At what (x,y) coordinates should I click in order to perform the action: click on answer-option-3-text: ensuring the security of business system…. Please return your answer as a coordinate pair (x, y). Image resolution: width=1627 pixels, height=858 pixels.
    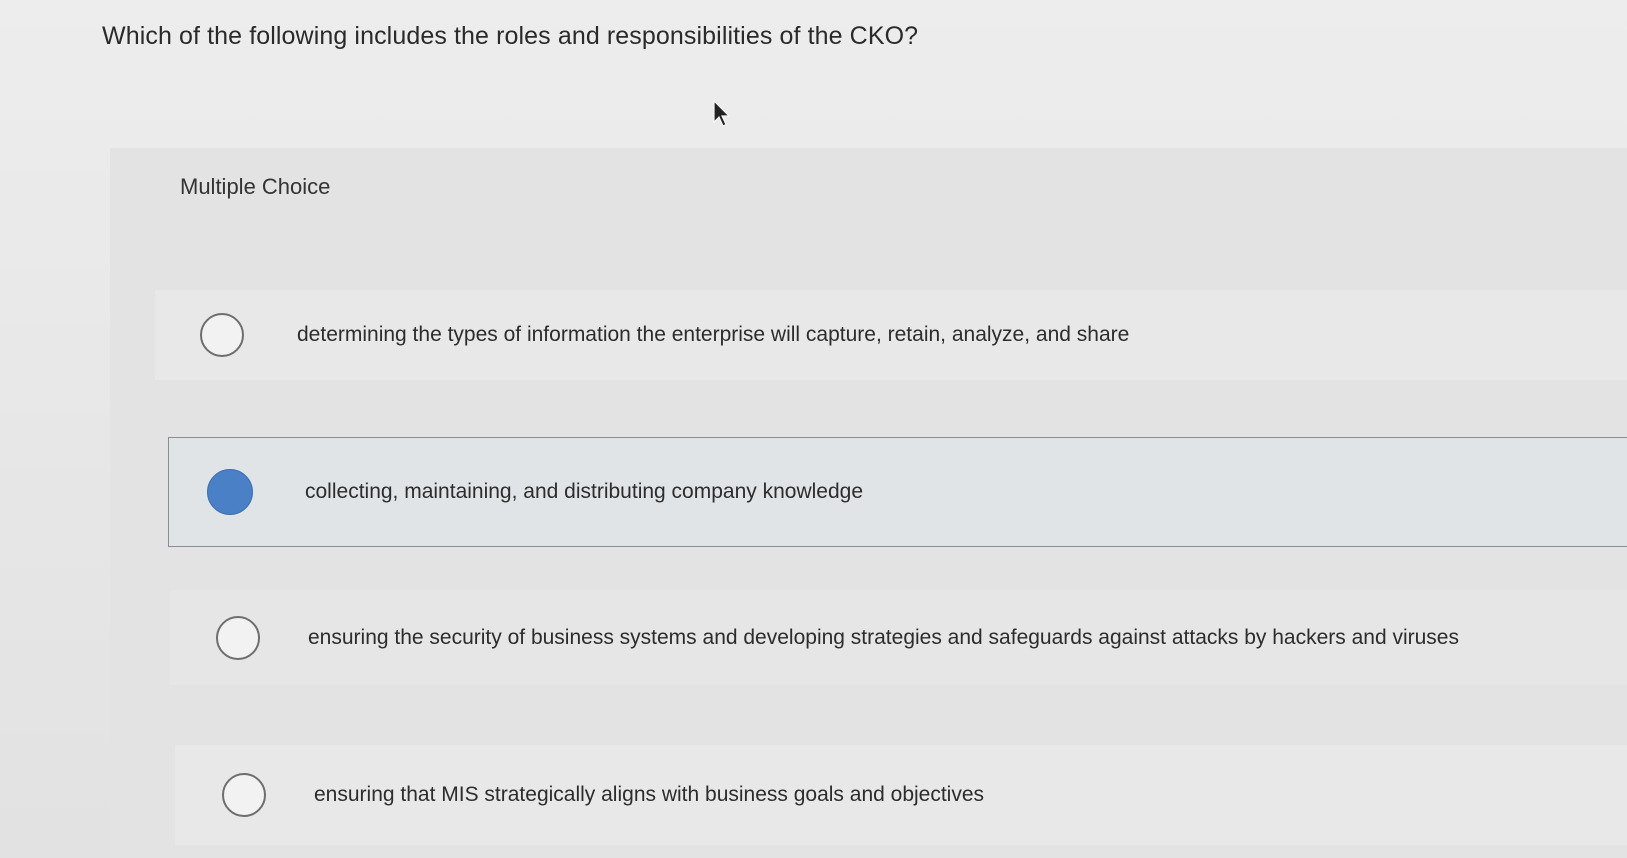
    Looking at the image, I should click on (883, 637).